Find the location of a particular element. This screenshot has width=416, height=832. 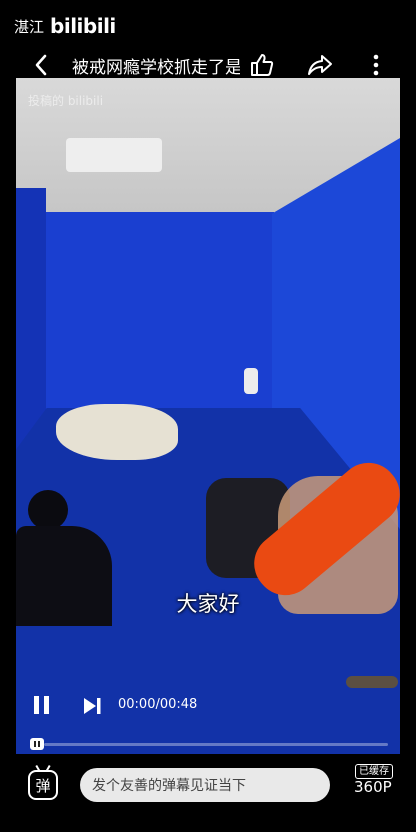

player-controls: 00:00/00:48 is located at coordinates (208, 722).